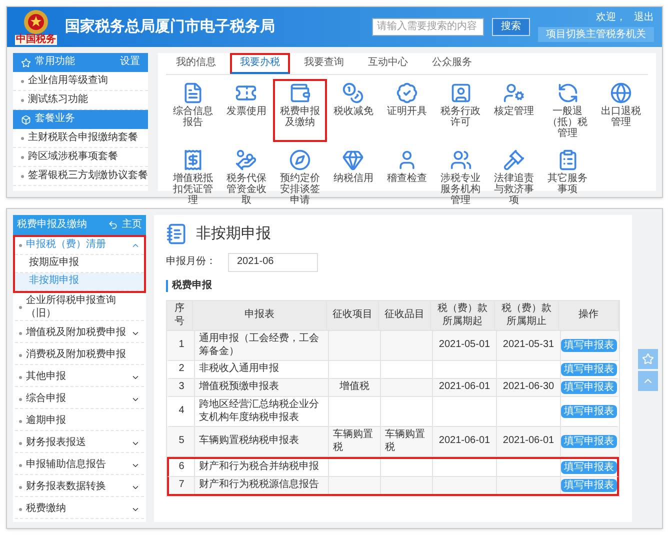  Describe the element at coordinates (180, 315) in the screenshot. I see `column-header: 序号` at that location.